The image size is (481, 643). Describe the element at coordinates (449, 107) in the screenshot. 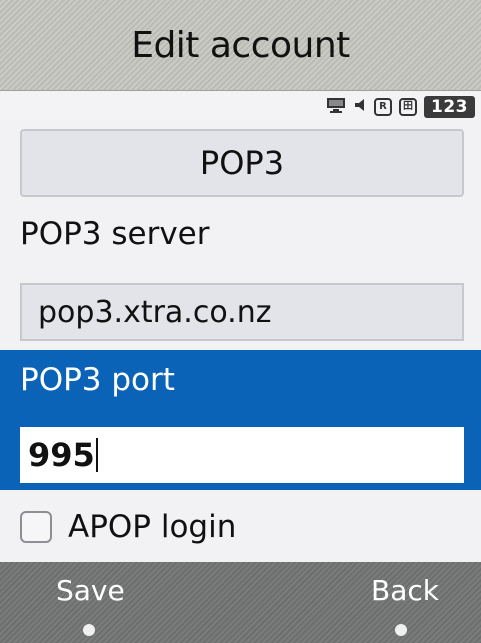

I see `status-clock: 123` at that location.